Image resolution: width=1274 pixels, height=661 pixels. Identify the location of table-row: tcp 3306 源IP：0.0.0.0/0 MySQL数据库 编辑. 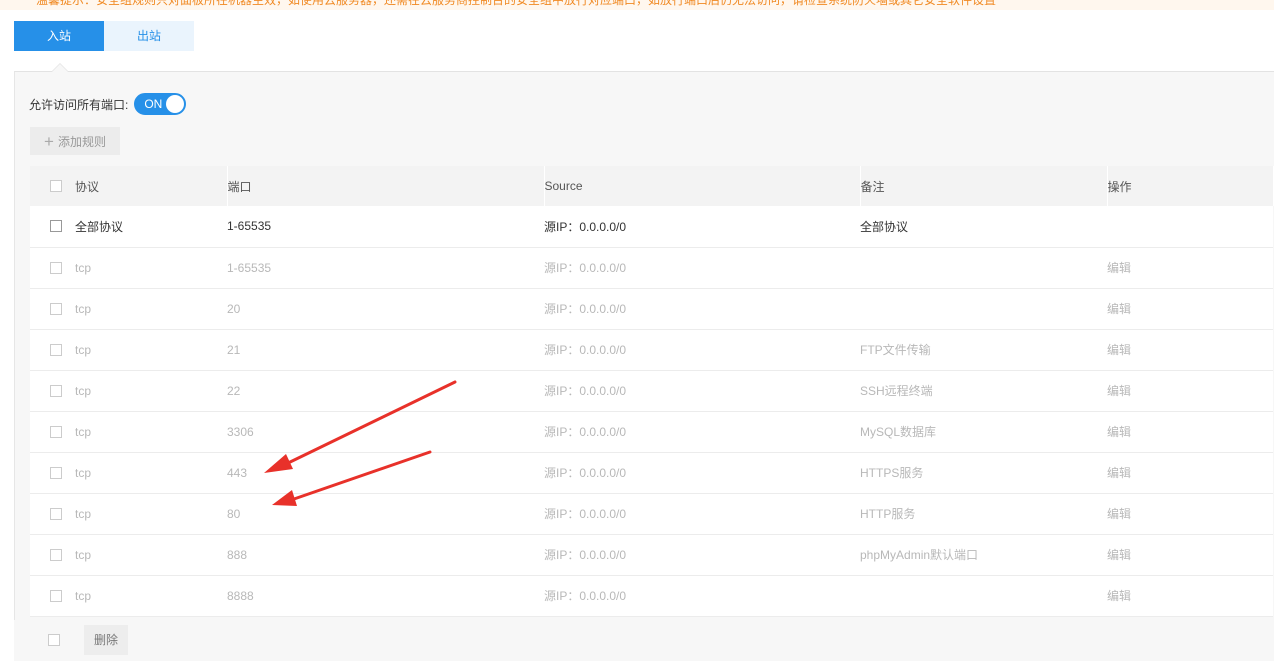
(651, 431).